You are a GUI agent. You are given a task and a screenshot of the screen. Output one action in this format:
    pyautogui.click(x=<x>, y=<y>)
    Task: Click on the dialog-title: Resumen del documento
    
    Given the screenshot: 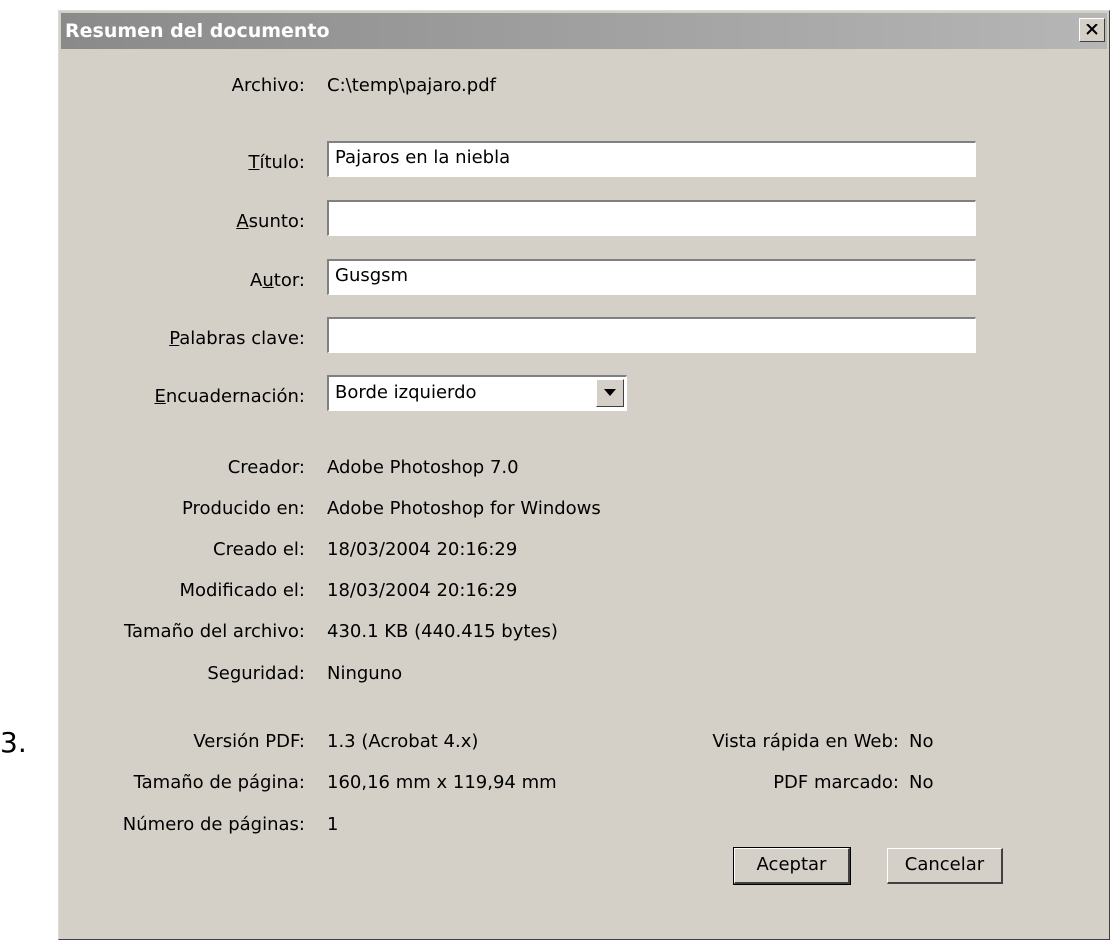 What is the action you would take?
    pyautogui.click(x=197, y=31)
    